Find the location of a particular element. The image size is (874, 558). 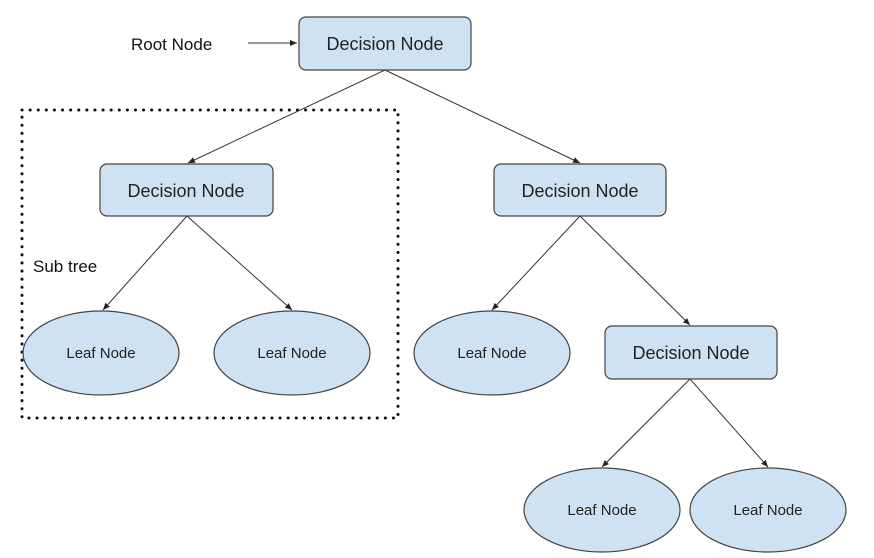

root-node-label: Root Node is located at coordinates (171, 44).